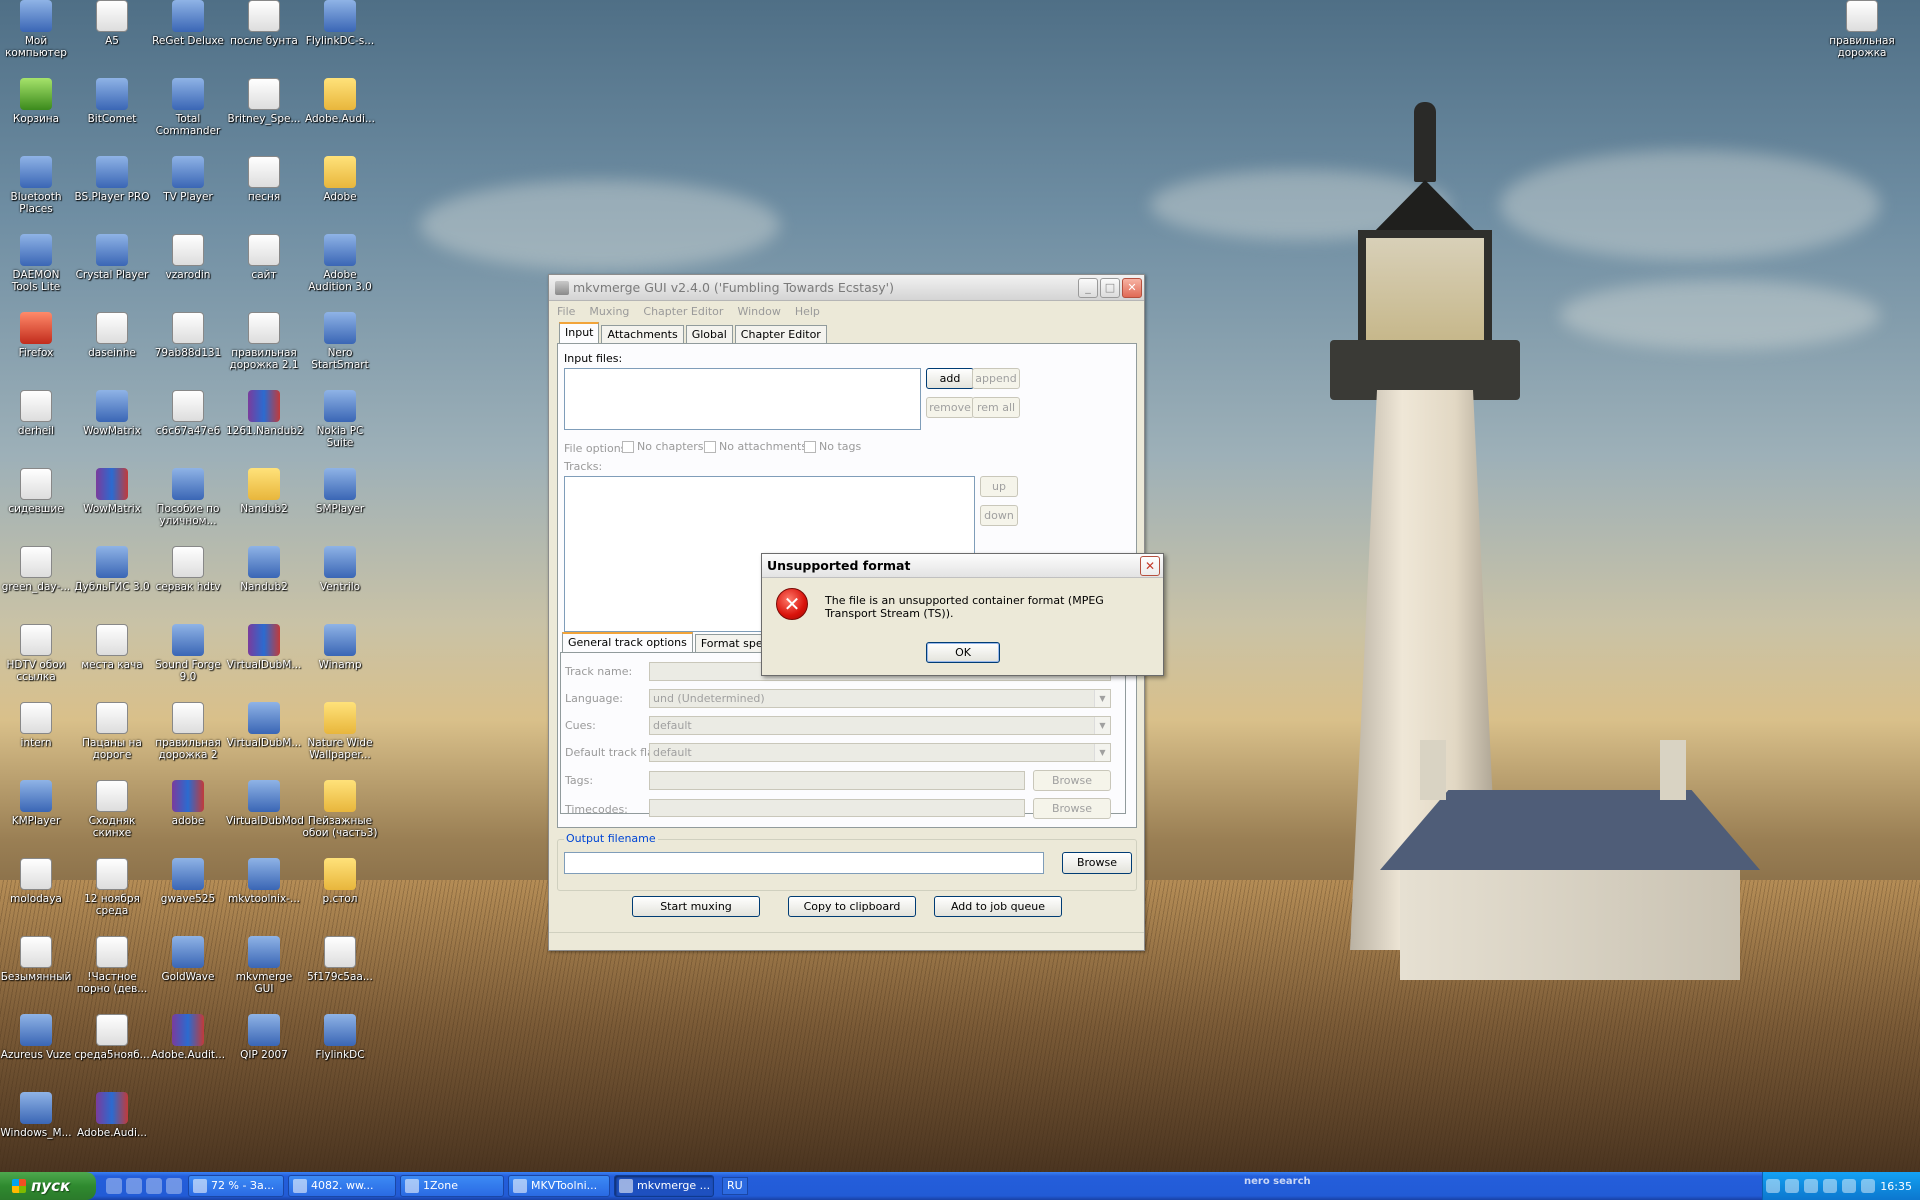 The height and width of the screenshot is (1200, 1920). What do you see at coordinates (1072, 808) in the screenshot?
I see `timecodes-browse-button: Browse` at bounding box center [1072, 808].